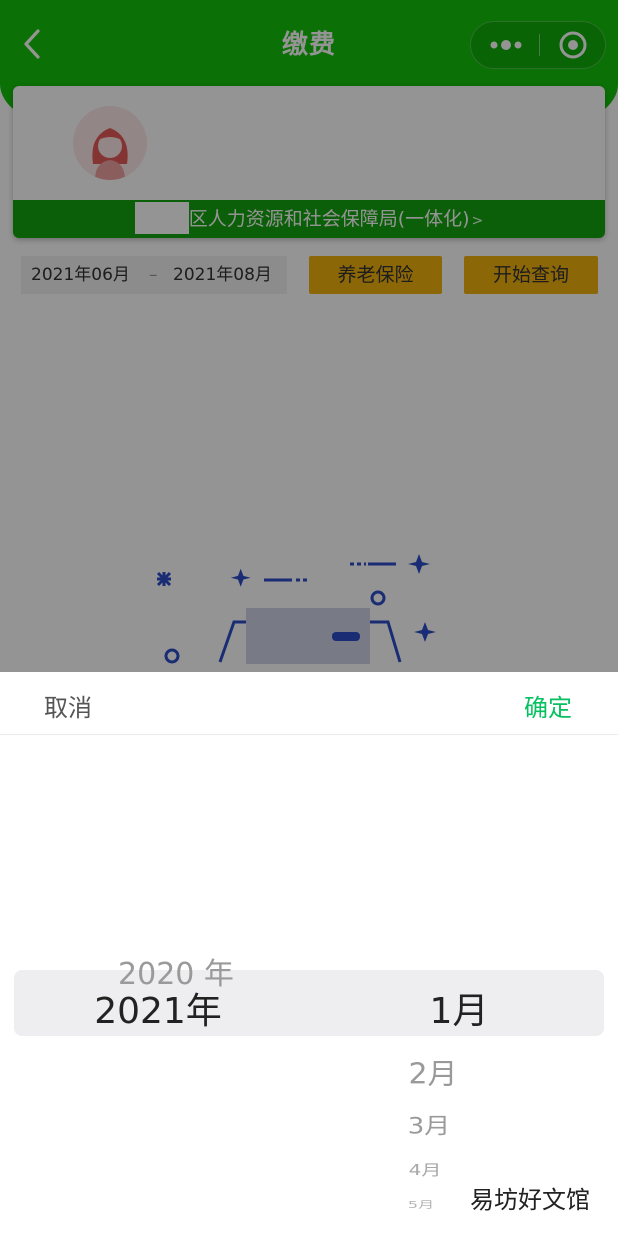 This screenshot has height=1233, width=618. What do you see at coordinates (159, 1008) in the screenshot?
I see `year-option-selected: 2021年` at bounding box center [159, 1008].